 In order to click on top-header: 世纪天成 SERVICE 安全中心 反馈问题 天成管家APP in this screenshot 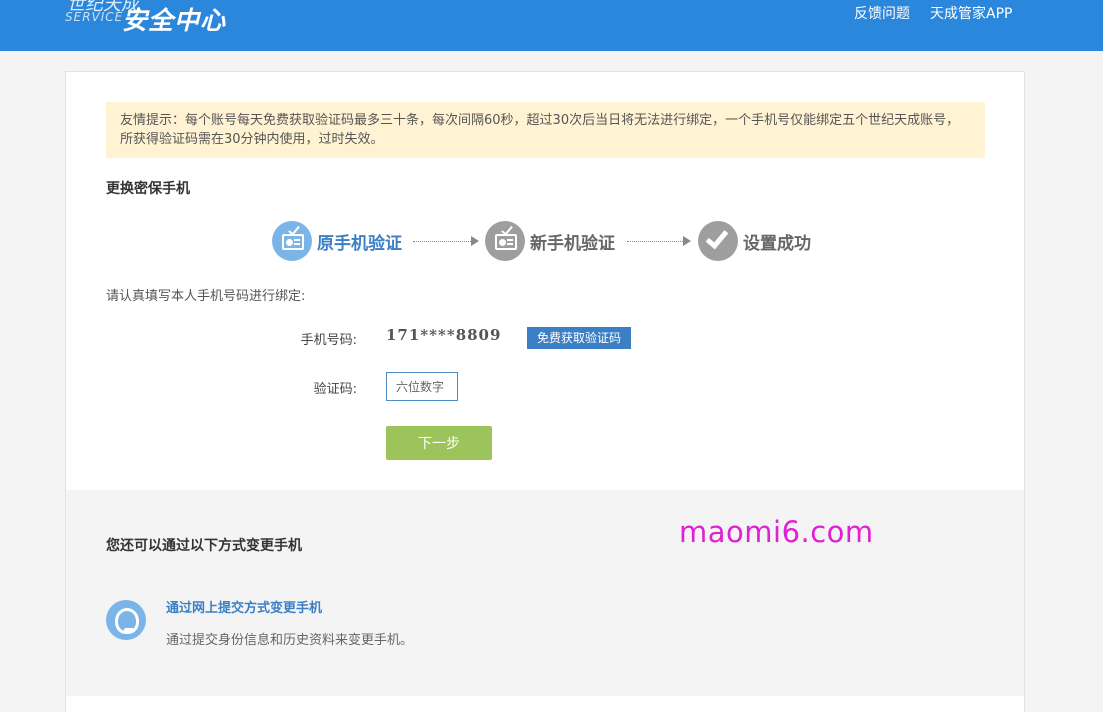, I will do `click(551, 25)`.